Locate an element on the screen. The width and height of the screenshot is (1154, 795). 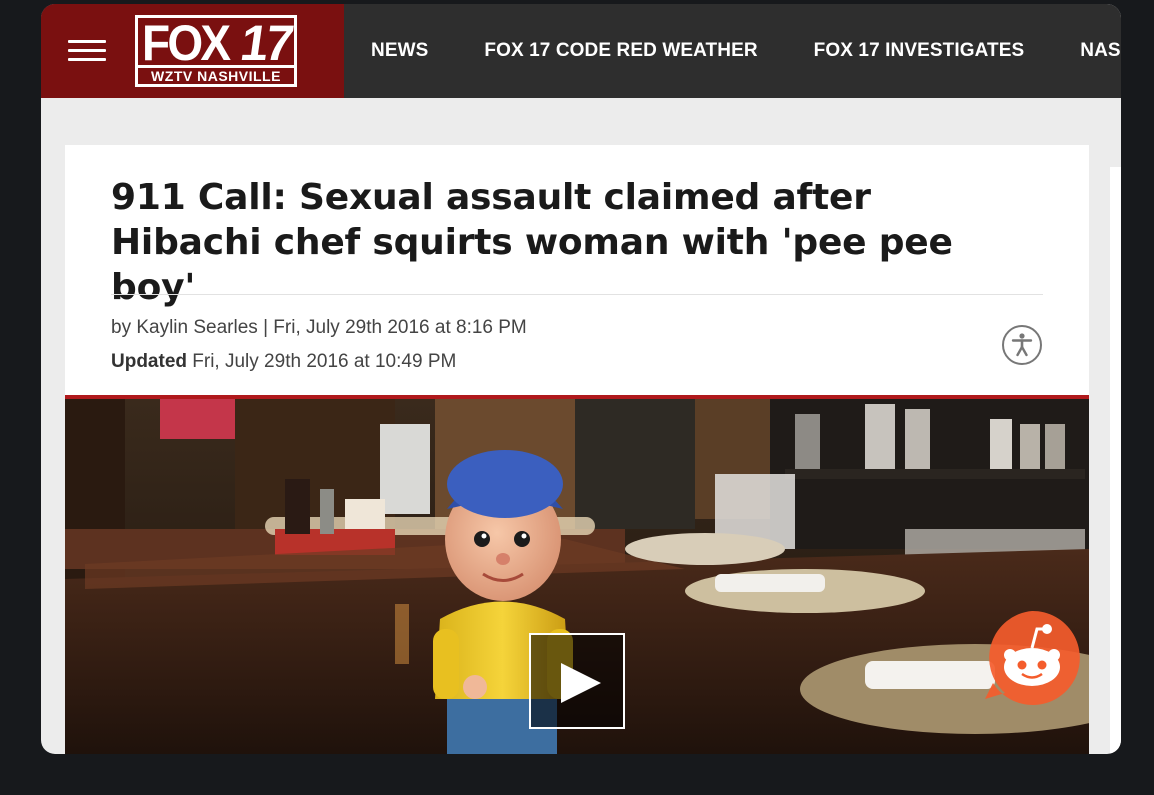
site-logo: FOX 17 WZTV NASHVILLE is located at coordinates (216, 51).